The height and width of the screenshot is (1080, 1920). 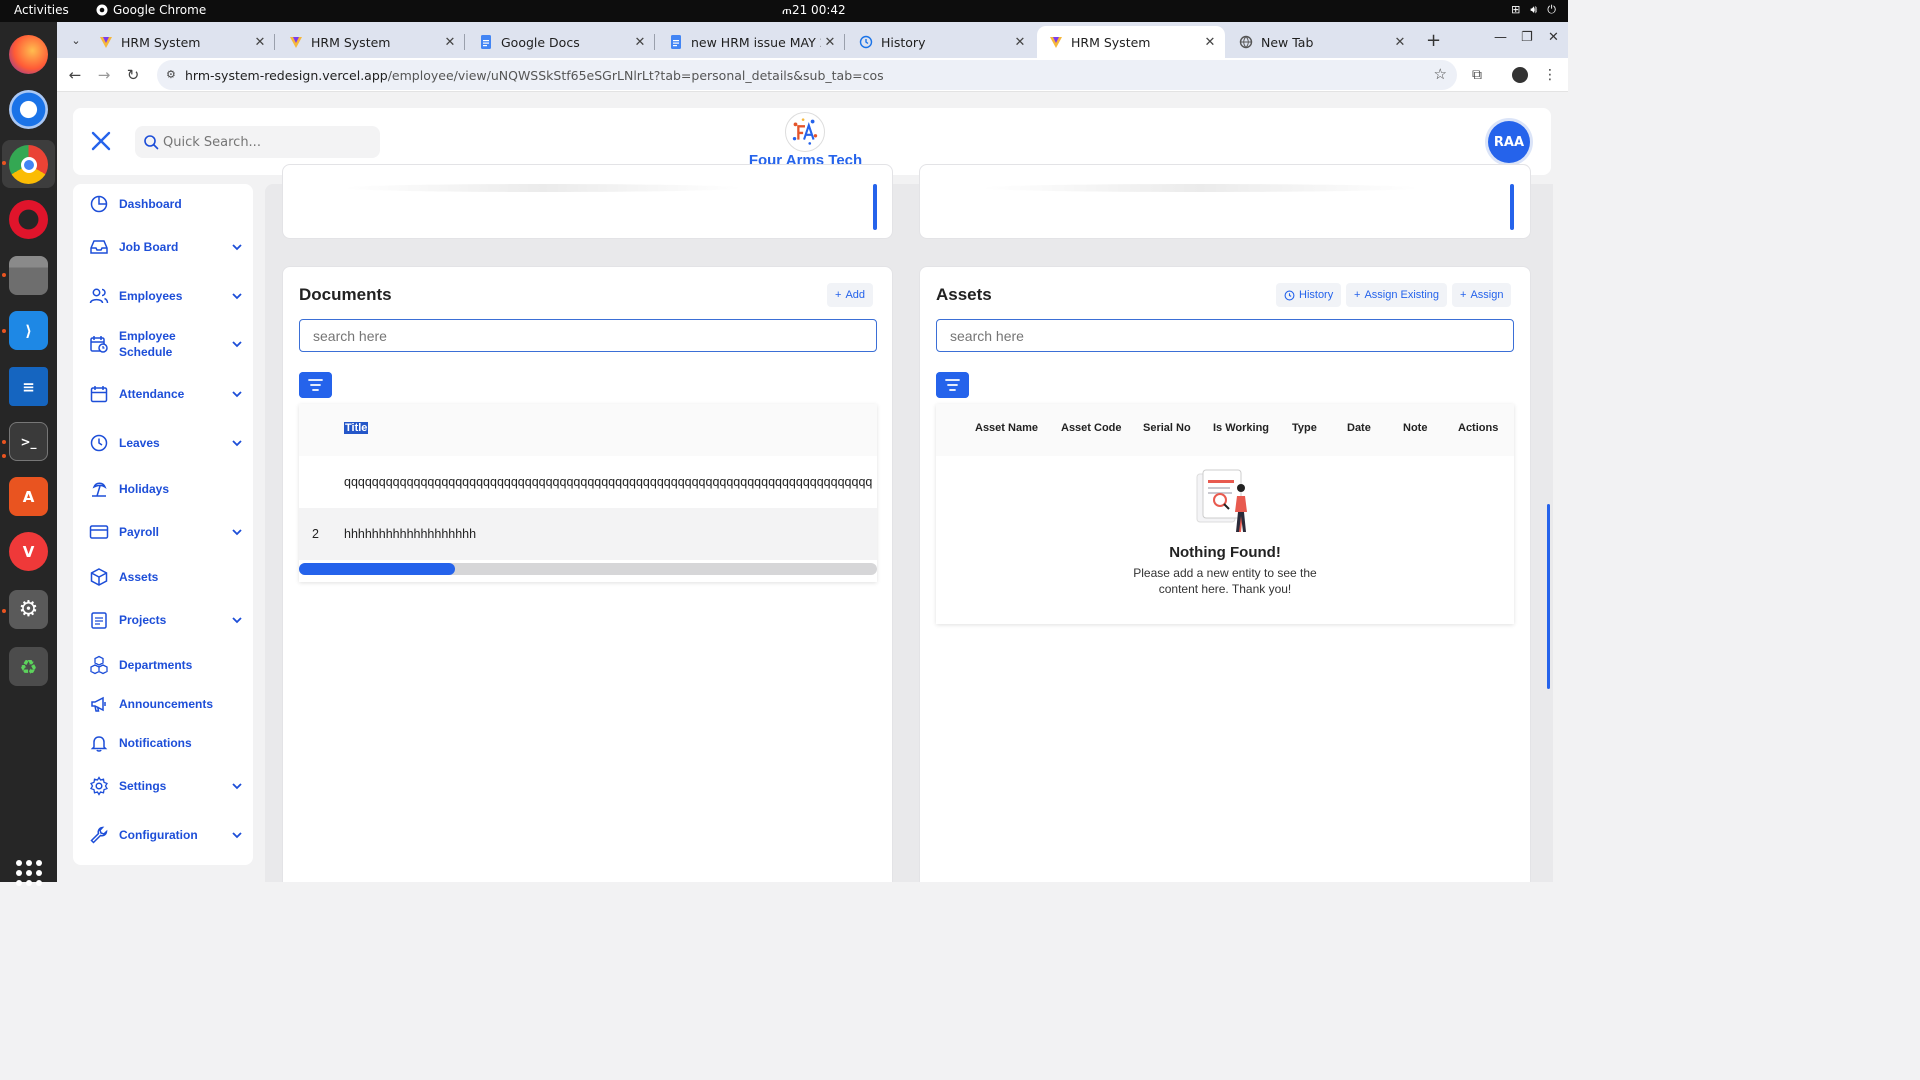 What do you see at coordinates (1482, 295) in the screenshot?
I see `assign-button: + Assign` at bounding box center [1482, 295].